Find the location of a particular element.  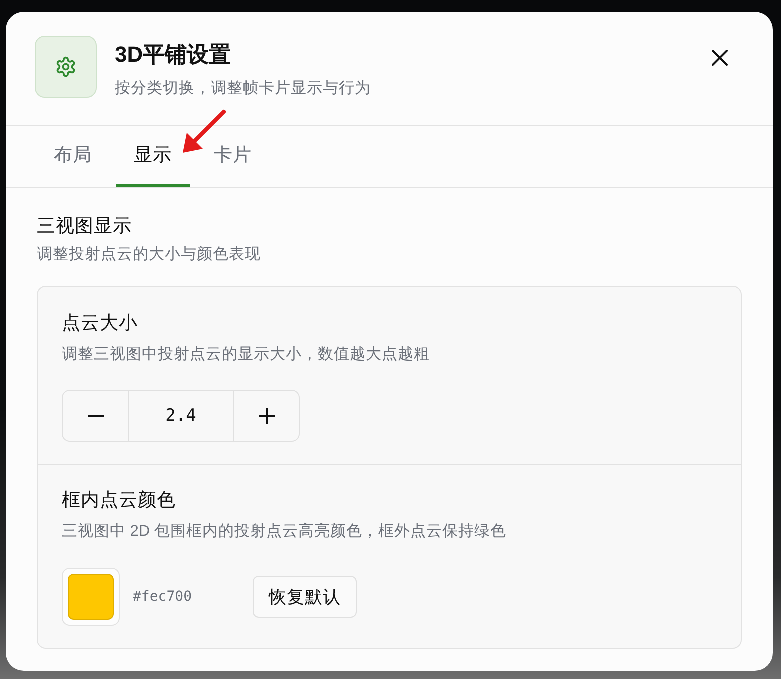

reset-default-button: 恢复默认 is located at coordinates (305, 597).